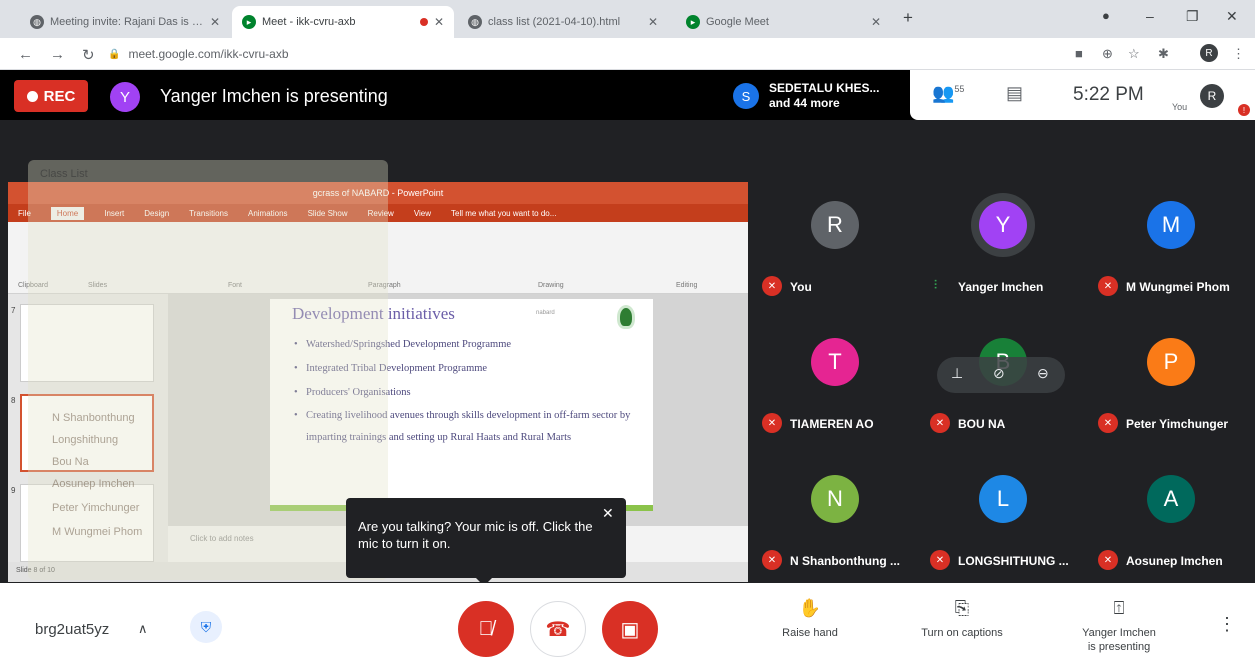 Image resolution: width=1255 pixels, height=657 pixels. Describe the element at coordinates (64, 174) in the screenshot. I see `ghost-title: Class List` at that location.